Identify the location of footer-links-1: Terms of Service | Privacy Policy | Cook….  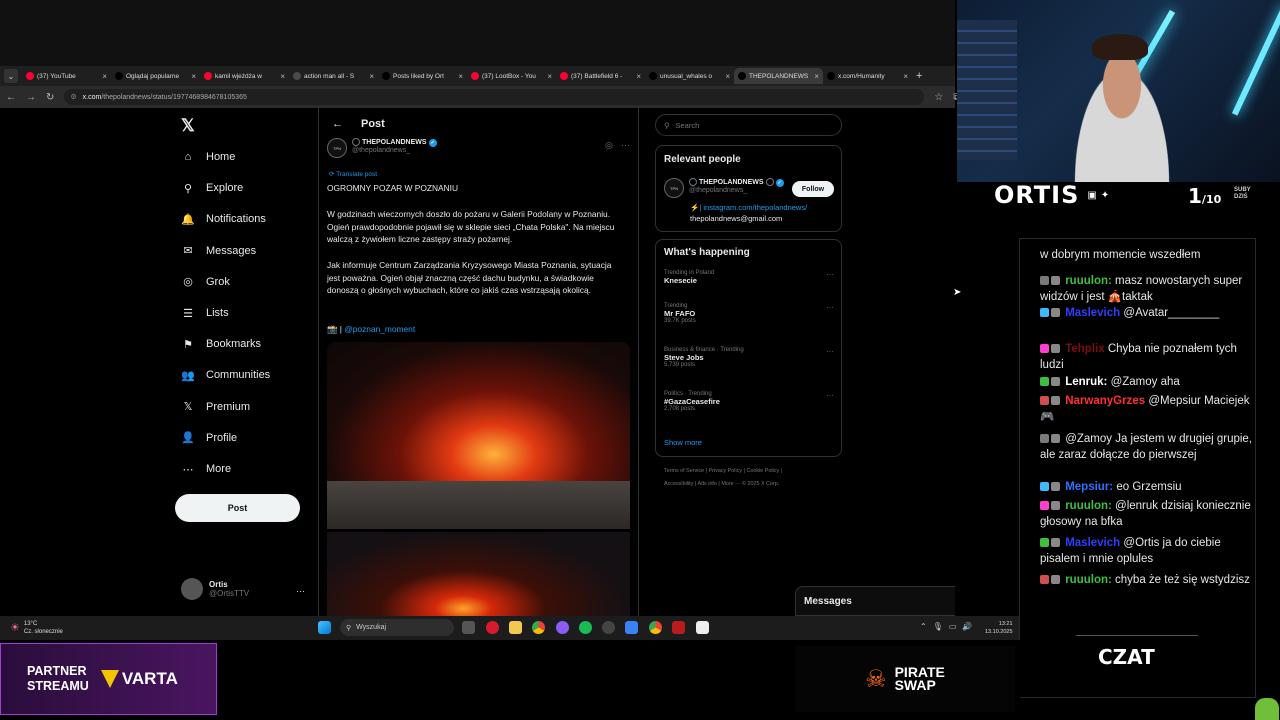
(749, 471).